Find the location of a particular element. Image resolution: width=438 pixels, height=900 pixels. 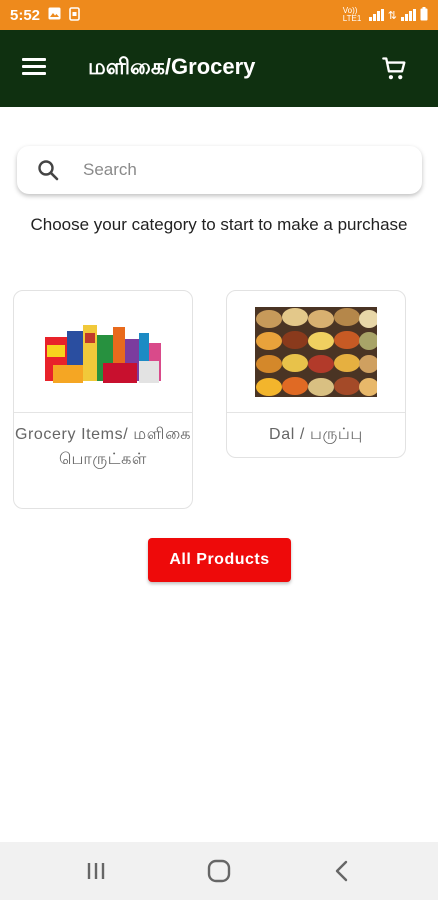

recent-apps-icon is located at coordinates (98, 871).